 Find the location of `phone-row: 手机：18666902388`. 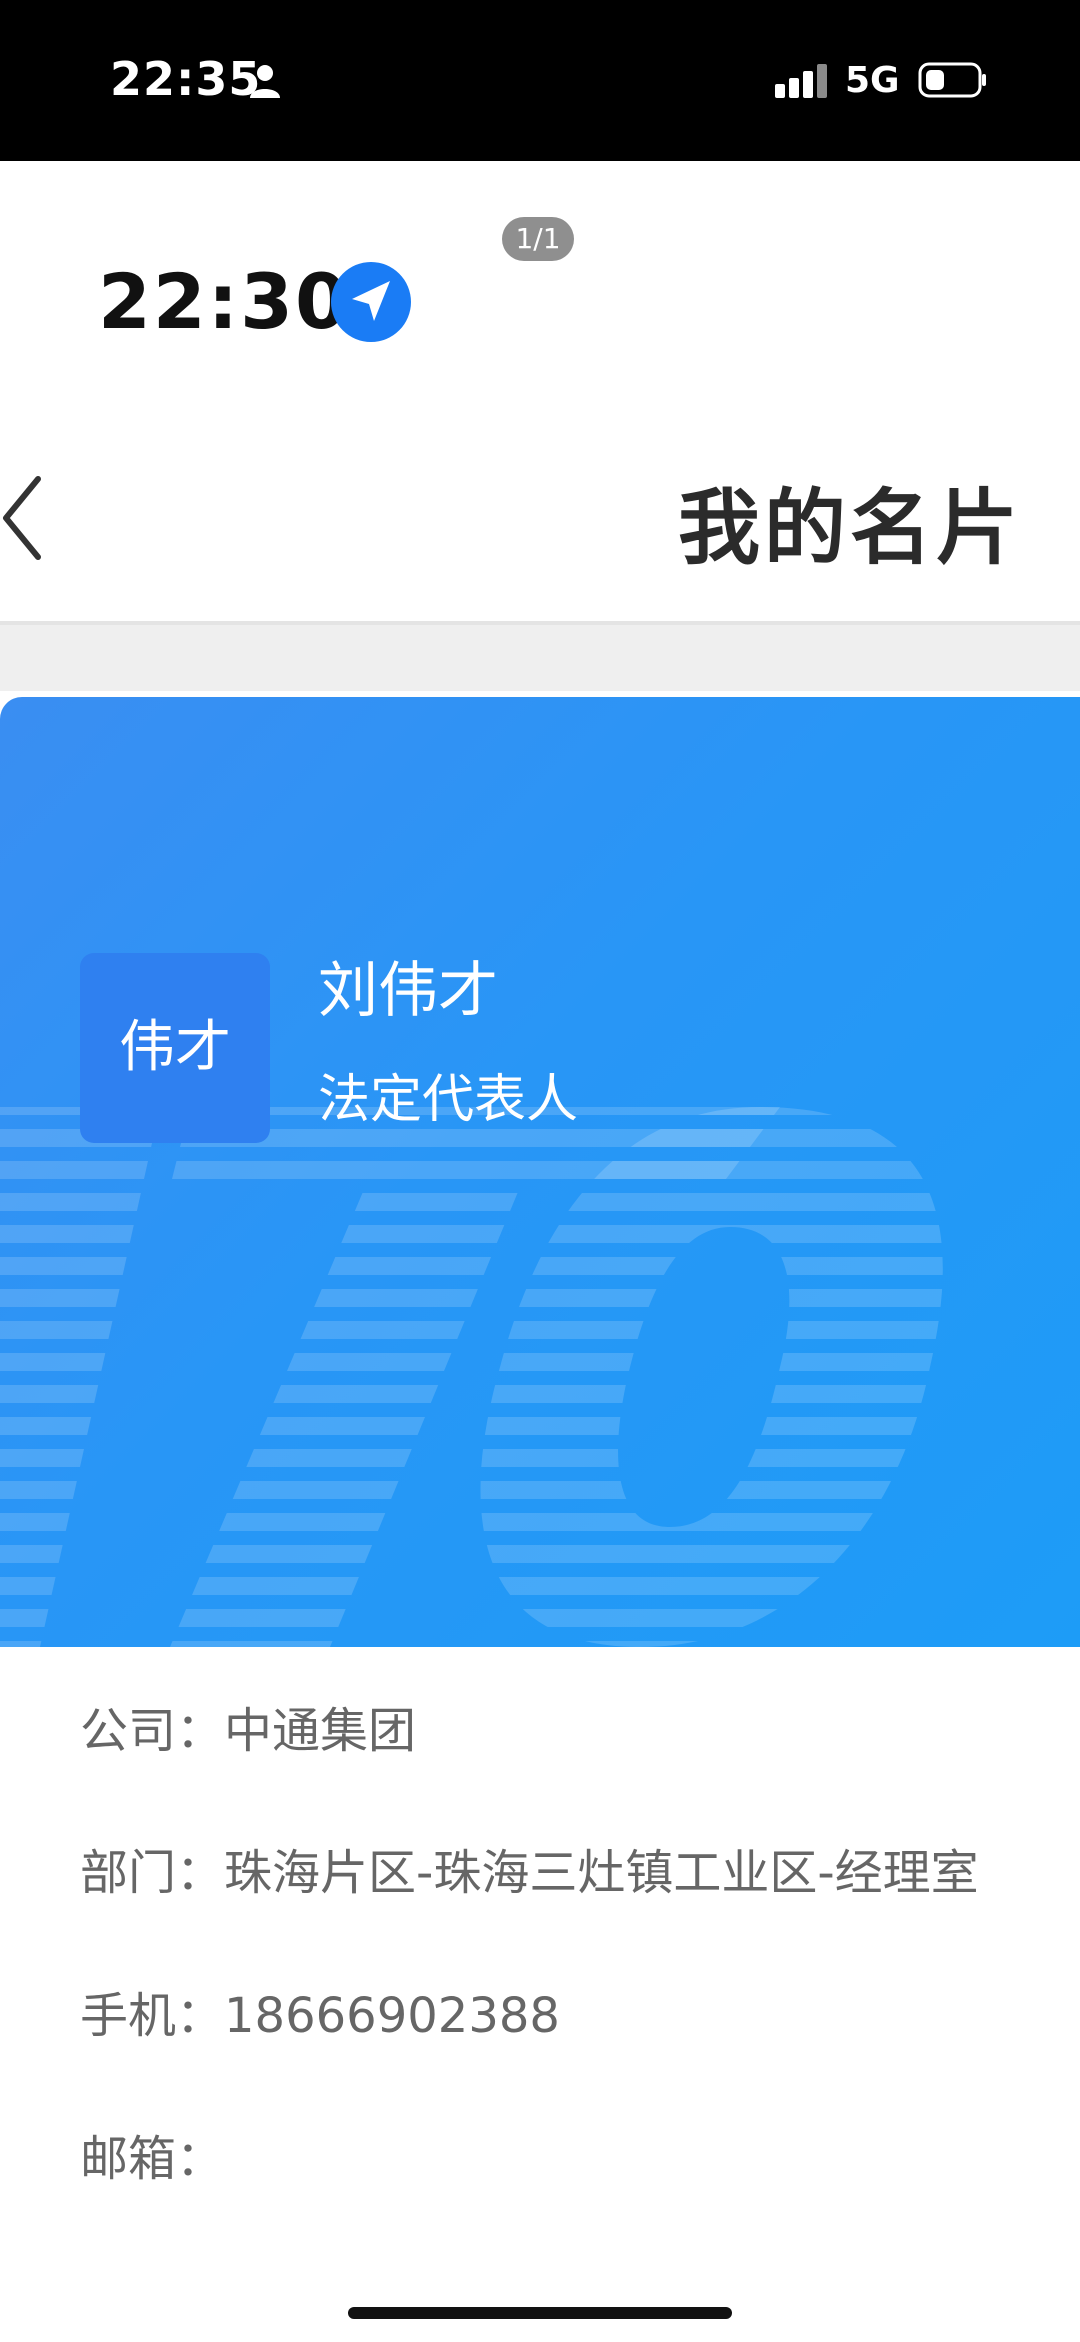

phone-row: 手机：18666902388 is located at coordinates (320, 2011).